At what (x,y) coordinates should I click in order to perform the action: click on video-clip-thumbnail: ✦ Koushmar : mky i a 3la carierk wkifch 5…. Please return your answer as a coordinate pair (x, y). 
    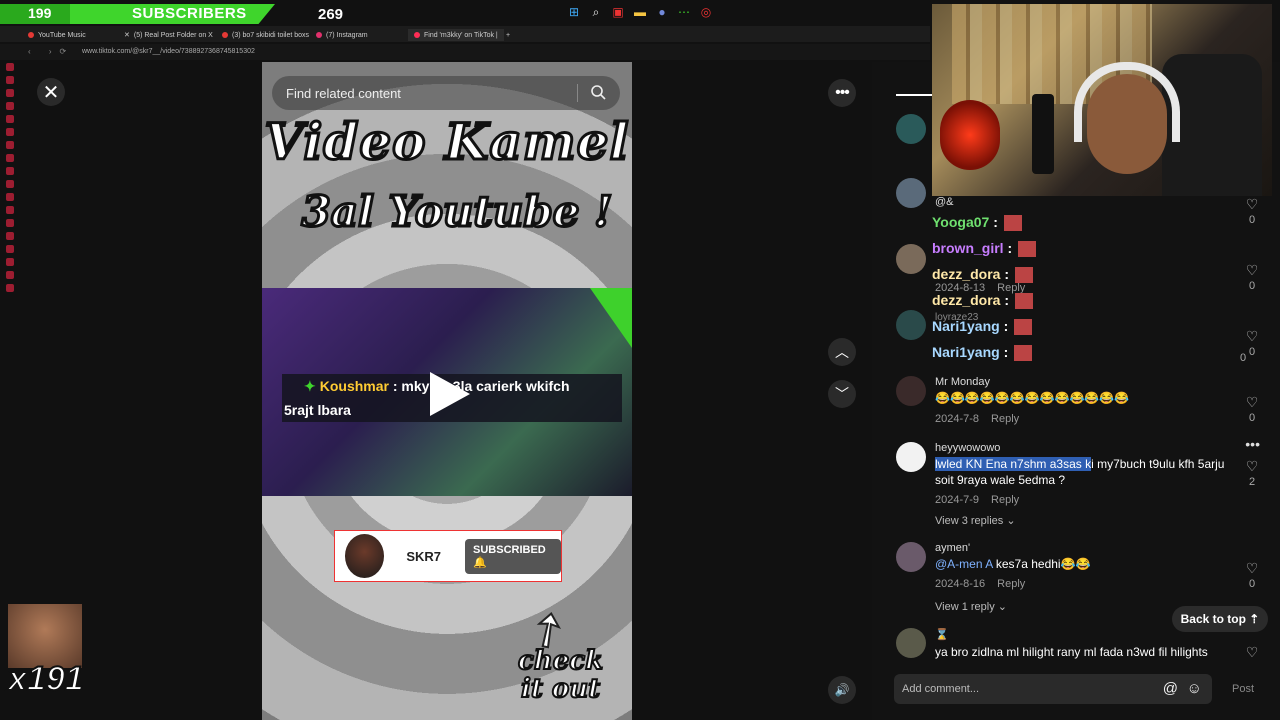
    Looking at the image, I should click on (447, 392).